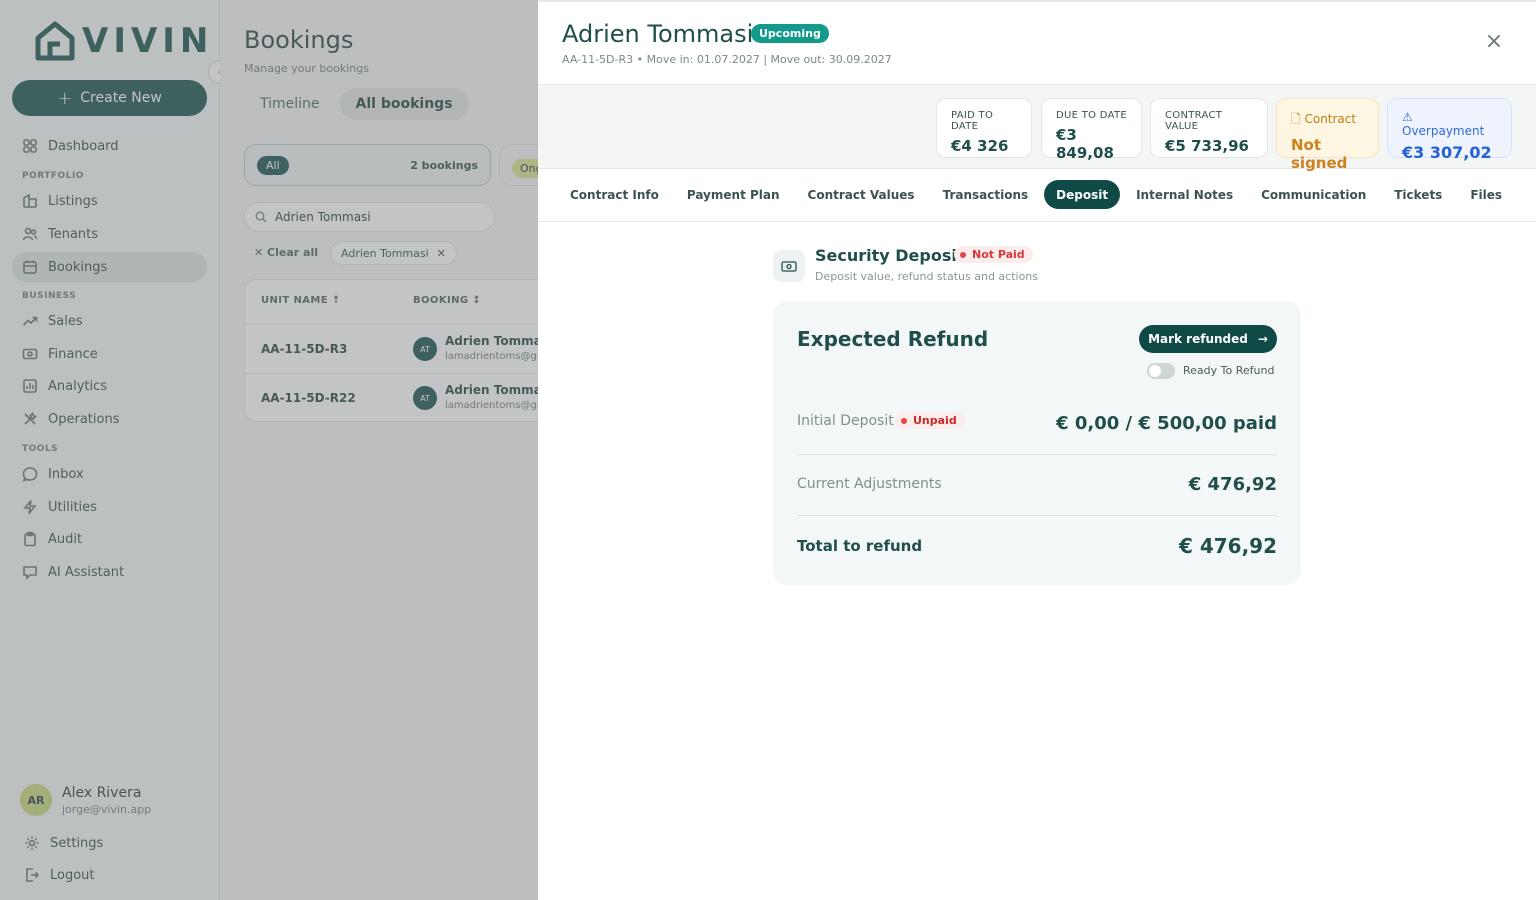 The width and height of the screenshot is (1536, 900). Describe the element at coordinates (935, 420) in the screenshot. I see `unpaid-label: Unpaid` at that location.